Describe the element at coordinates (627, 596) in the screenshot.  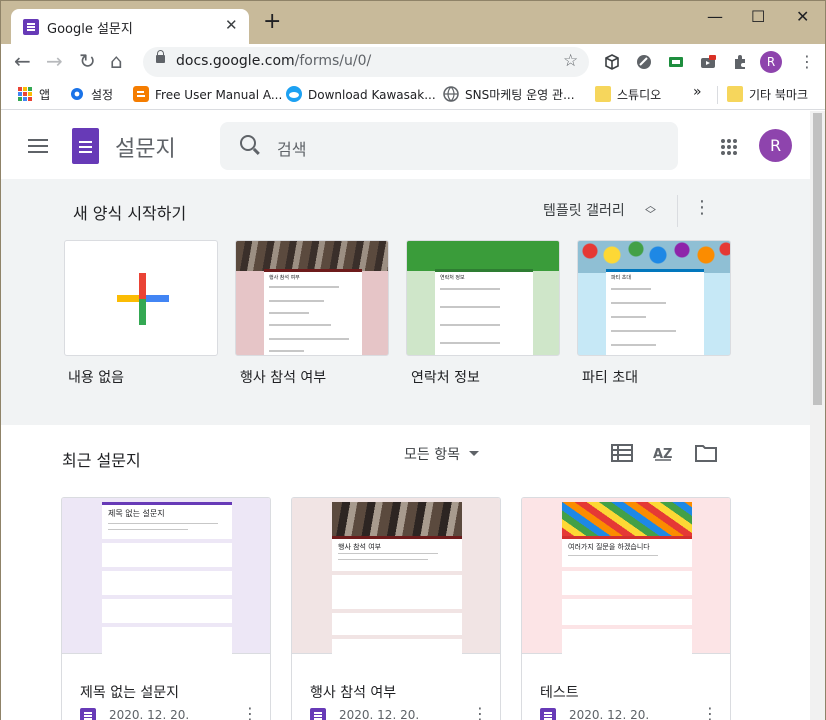
I see `mini-form-preview: 여러가지 질문을 하겠습니다` at that location.